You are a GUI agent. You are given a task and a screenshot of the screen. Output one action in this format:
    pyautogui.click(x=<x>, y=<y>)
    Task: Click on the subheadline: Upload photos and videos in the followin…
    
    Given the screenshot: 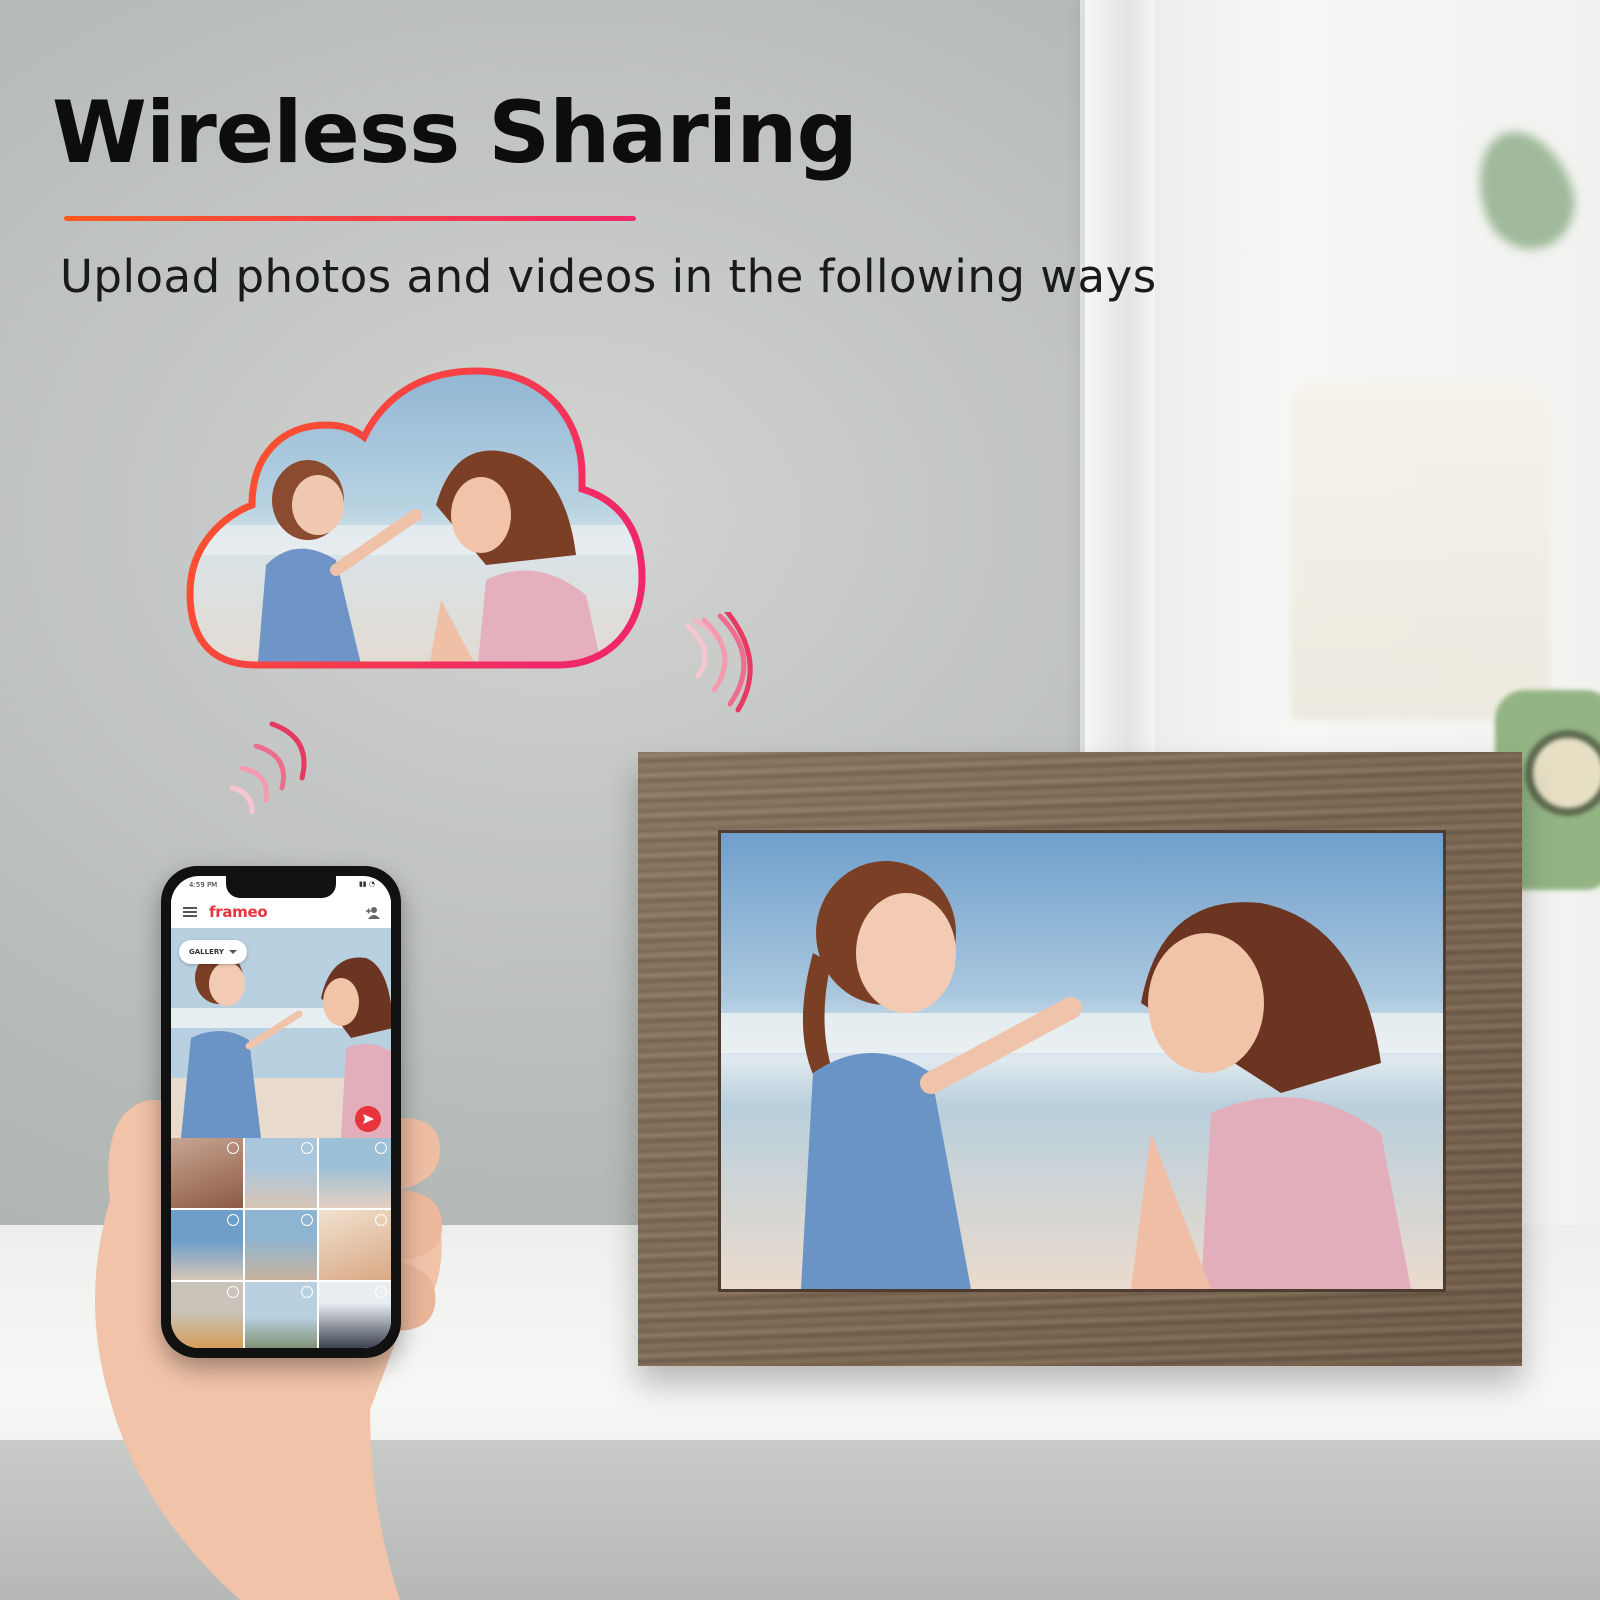 What is the action you would take?
    pyautogui.click(x=608, y=276)
    